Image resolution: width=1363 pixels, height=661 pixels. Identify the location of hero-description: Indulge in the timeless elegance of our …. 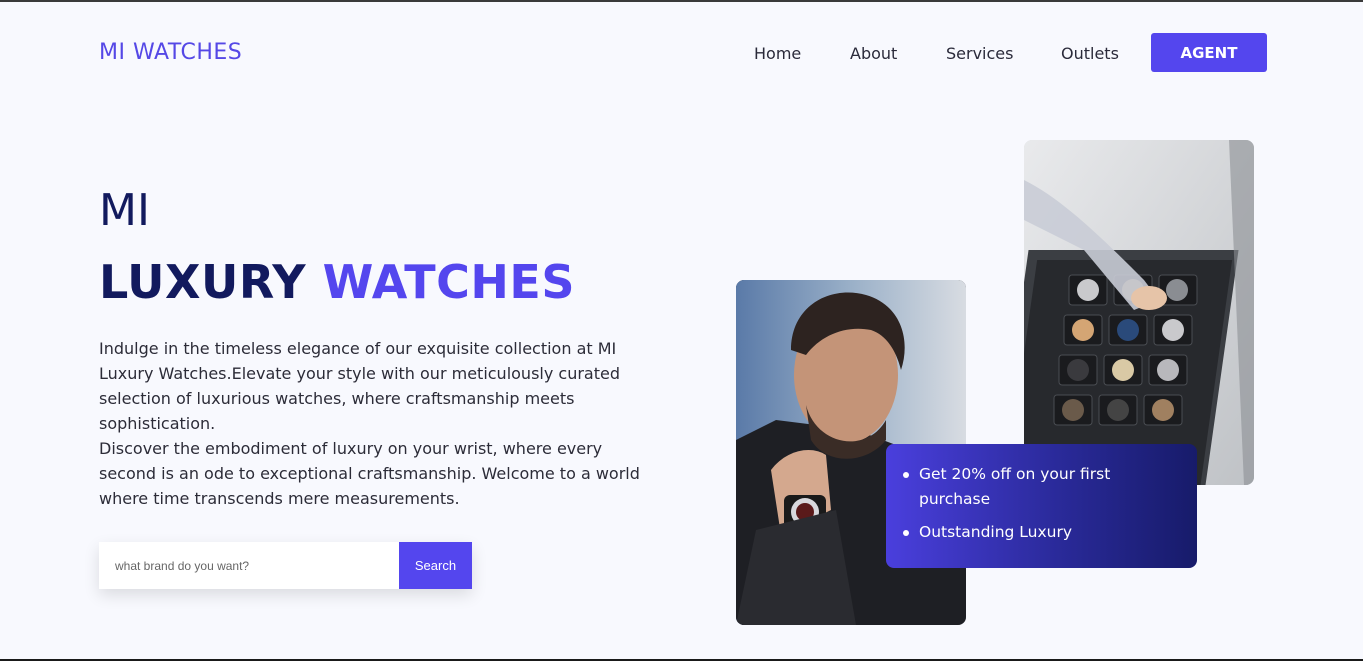
(376, 423).